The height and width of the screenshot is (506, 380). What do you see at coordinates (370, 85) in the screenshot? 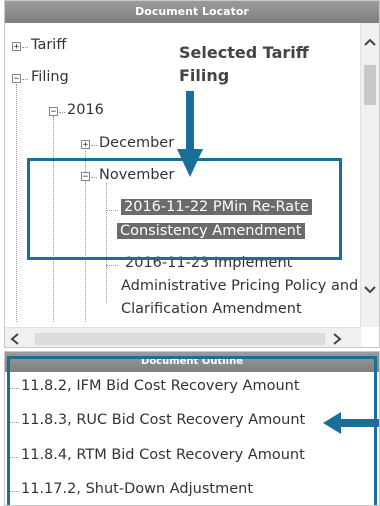
I see `scrollbar-thumb` at bounding box center [370, 85].